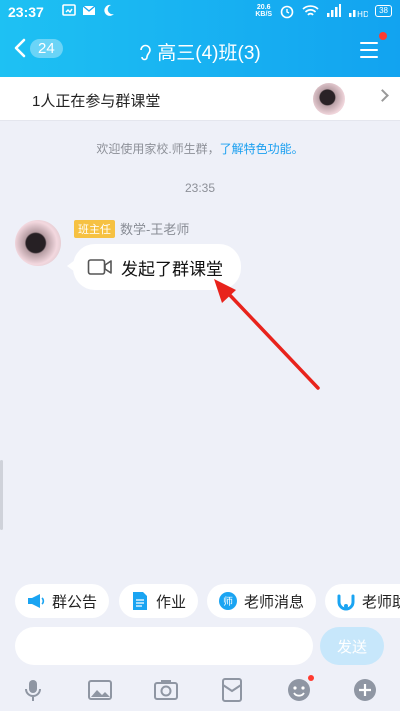 Image resolution: width=400 pixels, height=711 pixels. Describe the element at coordinates (262, 149) in the screenshot. I see `feature-link: 了解特色功能。` at that location.